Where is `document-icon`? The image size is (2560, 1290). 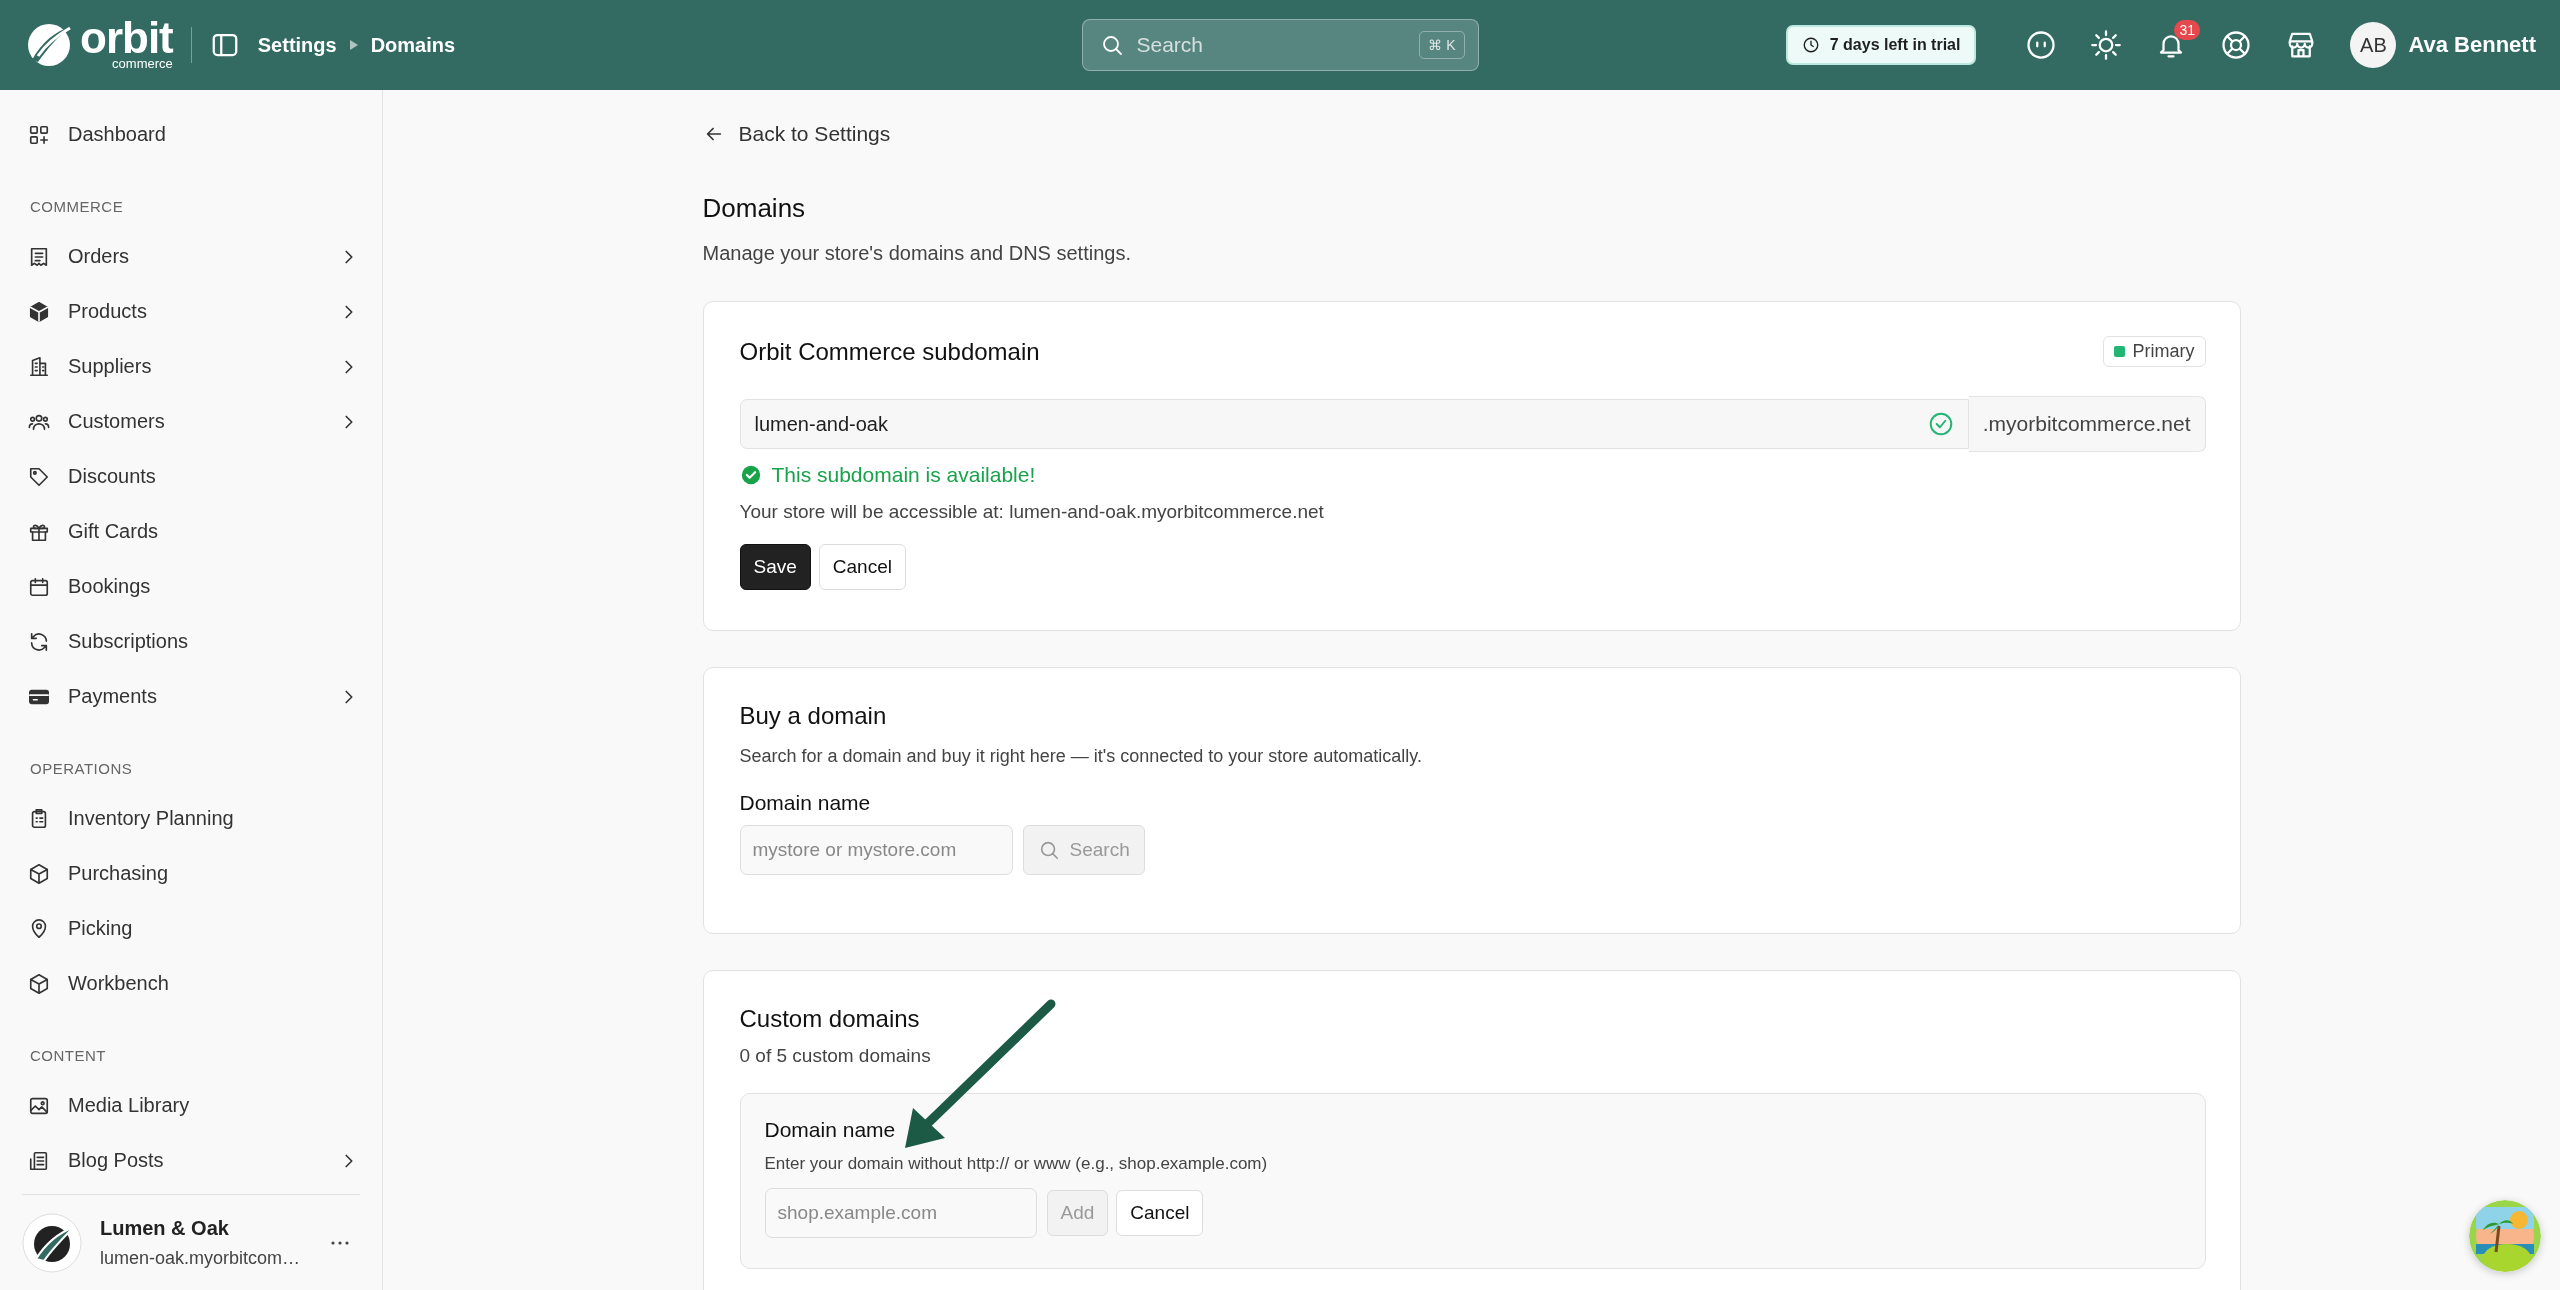 document-icon is located at coordinates (39, 1160).